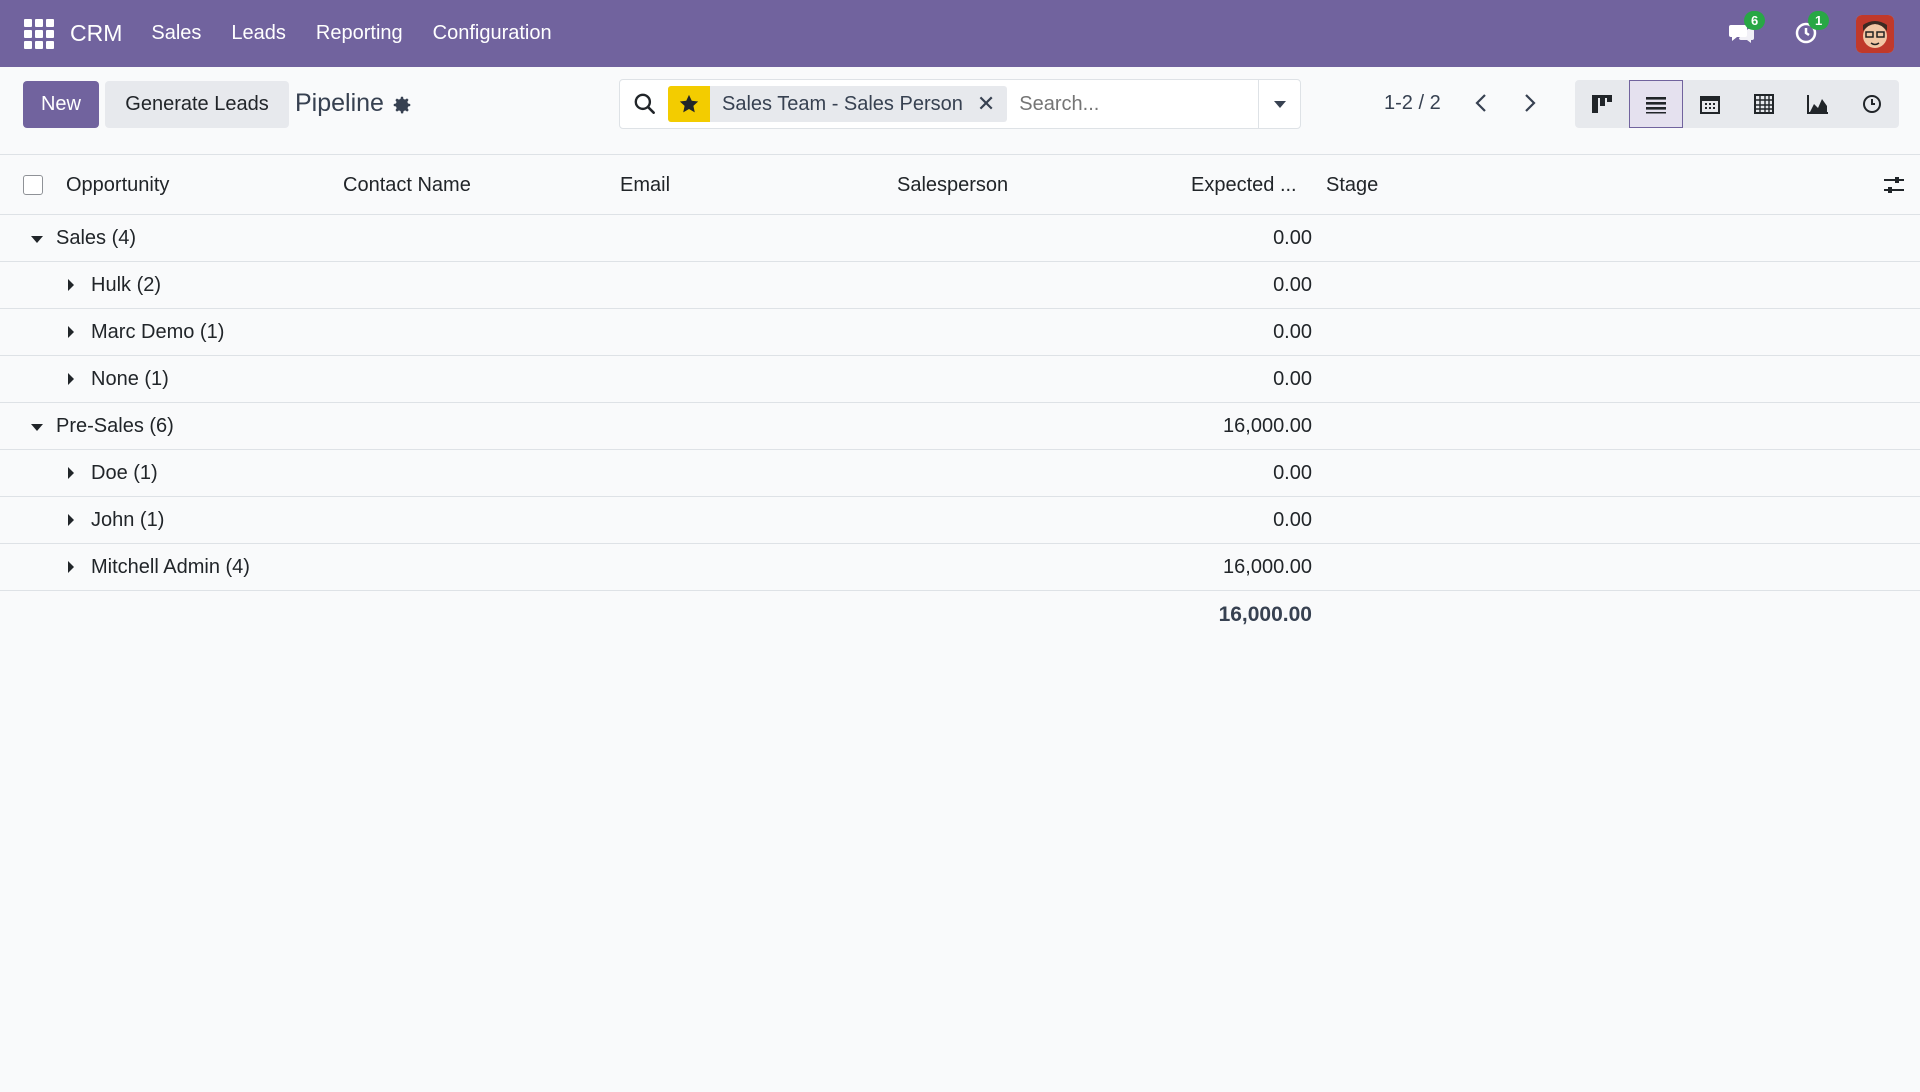  I want to click on messages-button: 6, so click(1747, 29).